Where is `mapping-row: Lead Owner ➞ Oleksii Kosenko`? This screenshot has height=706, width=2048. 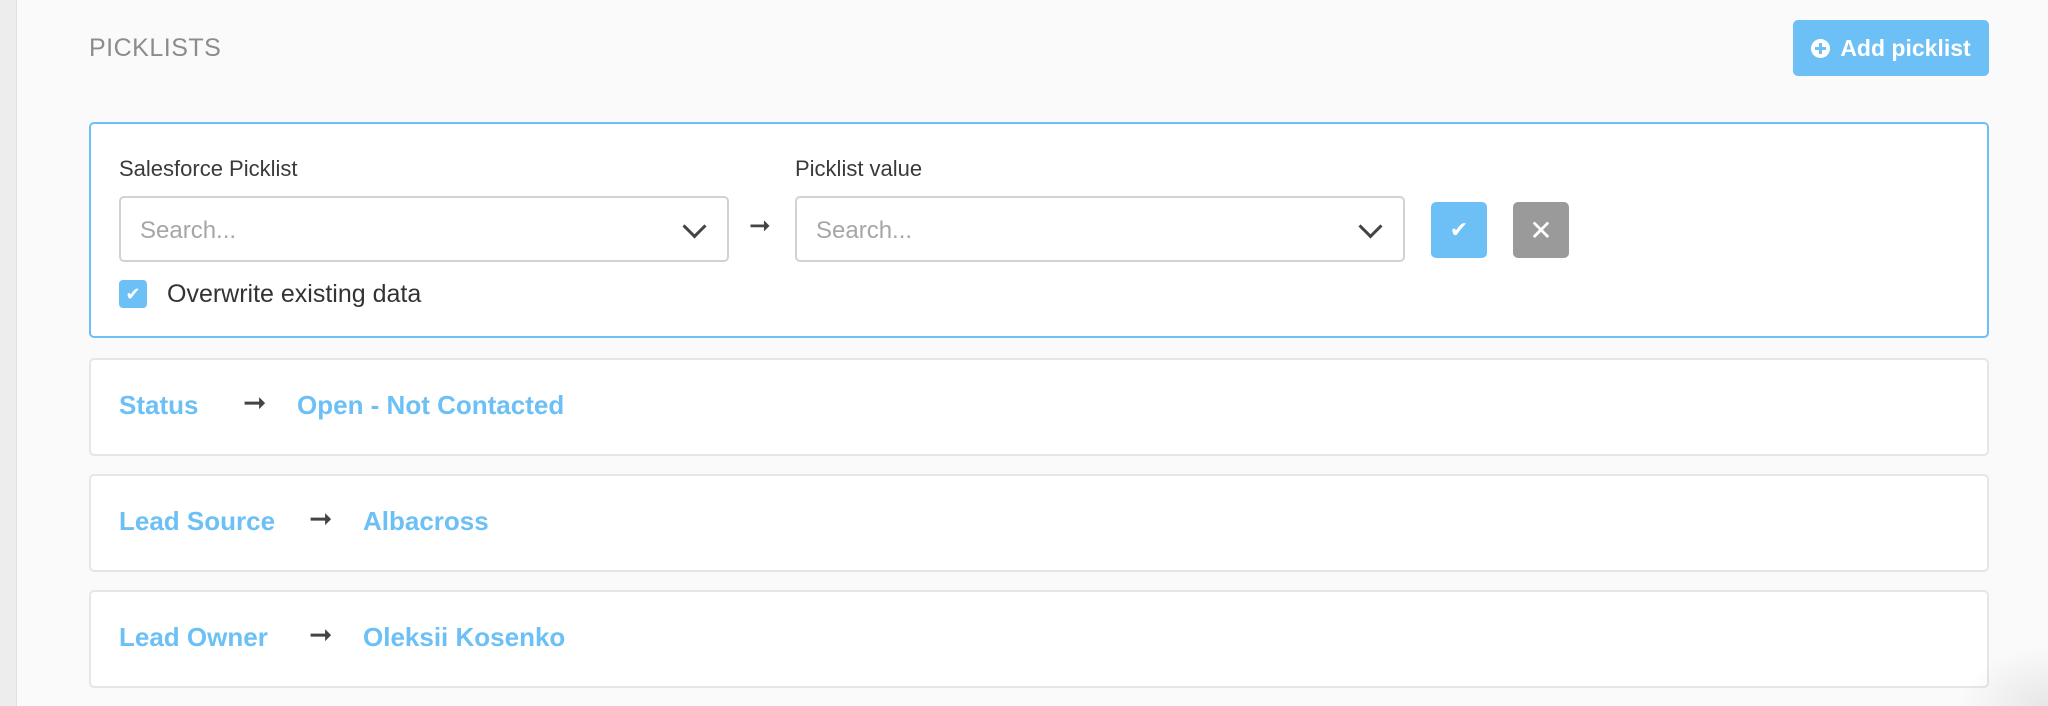
mapping-row: Lead Owner ➞ Oleksii Kosenko is located at coordinates (1039, 639).